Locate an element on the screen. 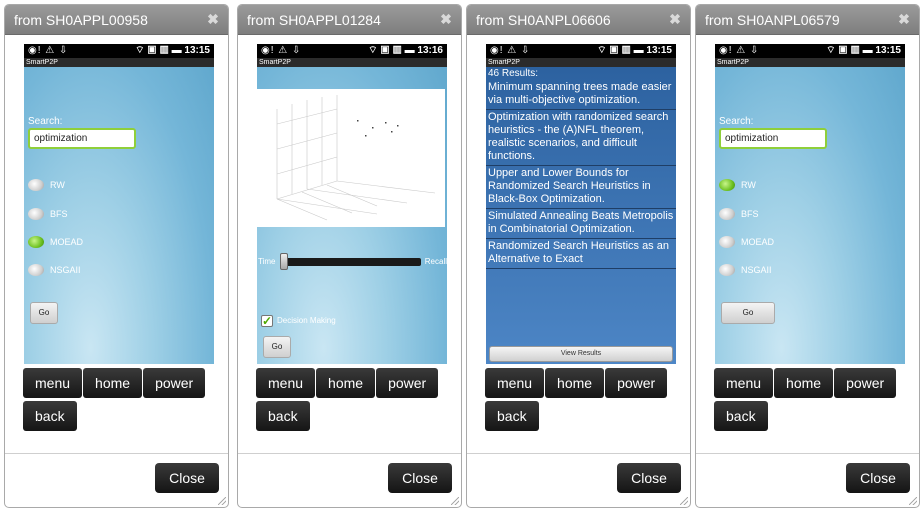 The width and height of the screenshot is (922, 510). dialog-titlebar: from SH0APPL01284 ✖ is located at coordinates (349, 20).